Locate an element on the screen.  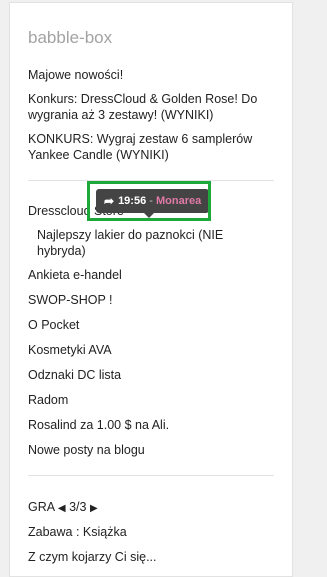
topic-link: Ankieta e-handel is located at coordinates (153, 275).